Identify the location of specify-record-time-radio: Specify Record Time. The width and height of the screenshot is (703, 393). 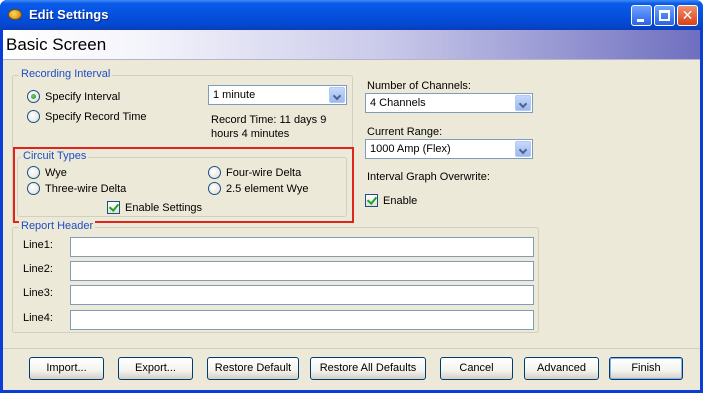
(86, 116).